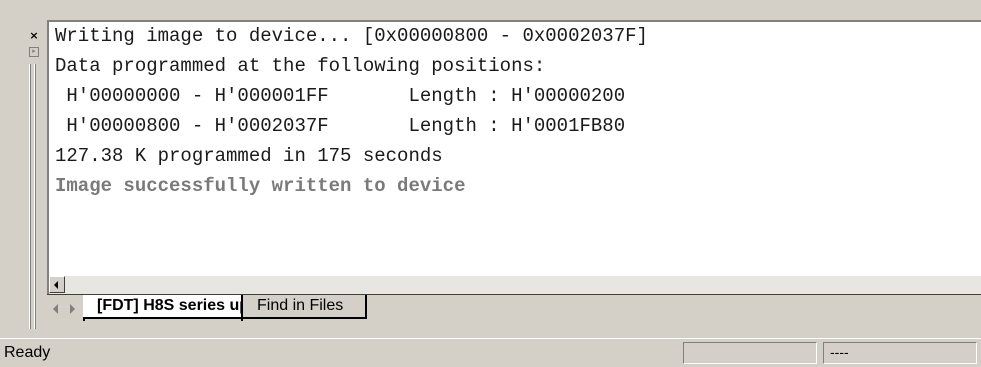 Image resolution: width=981 pixels, height=367 pixels. What do you see at coordinates (750, 353) in the screenshot?
I see `status-panel` at bounding box center [750, 353].